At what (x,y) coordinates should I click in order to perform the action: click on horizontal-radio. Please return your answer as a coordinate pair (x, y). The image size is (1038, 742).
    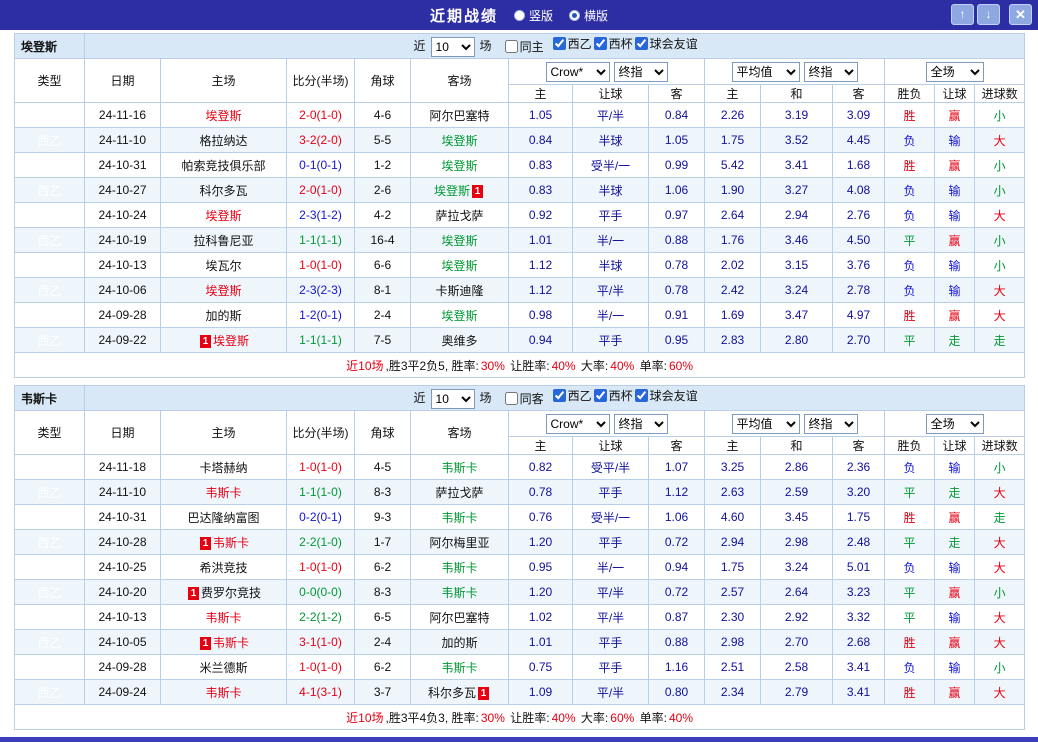
    Looking at the image, I should click on (574, 15).